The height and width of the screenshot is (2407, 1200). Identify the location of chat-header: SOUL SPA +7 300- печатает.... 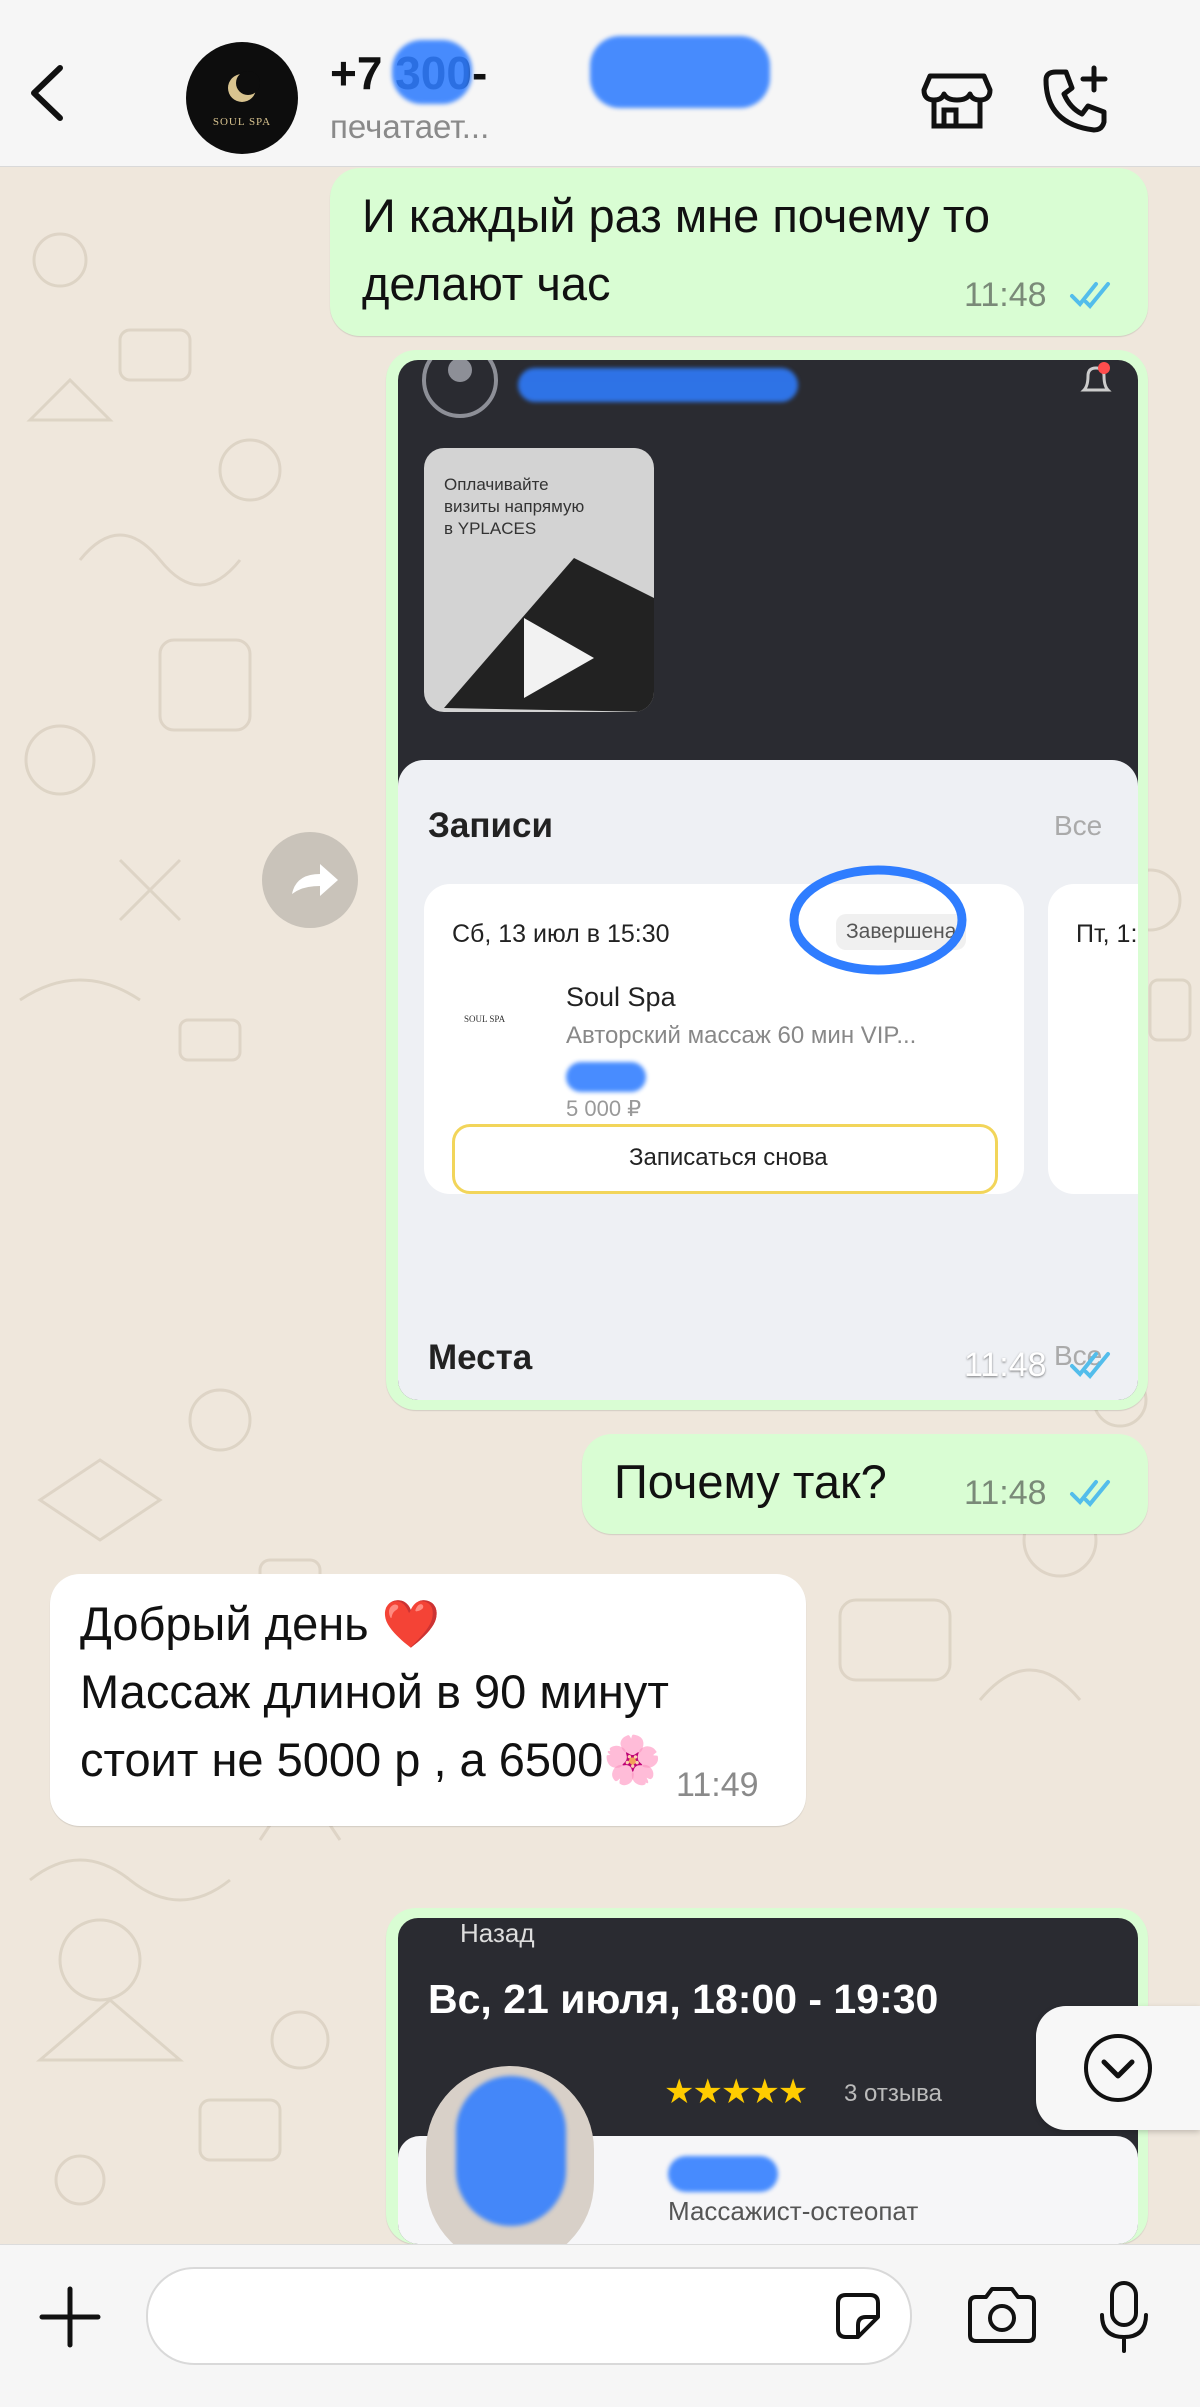
(600, 83).